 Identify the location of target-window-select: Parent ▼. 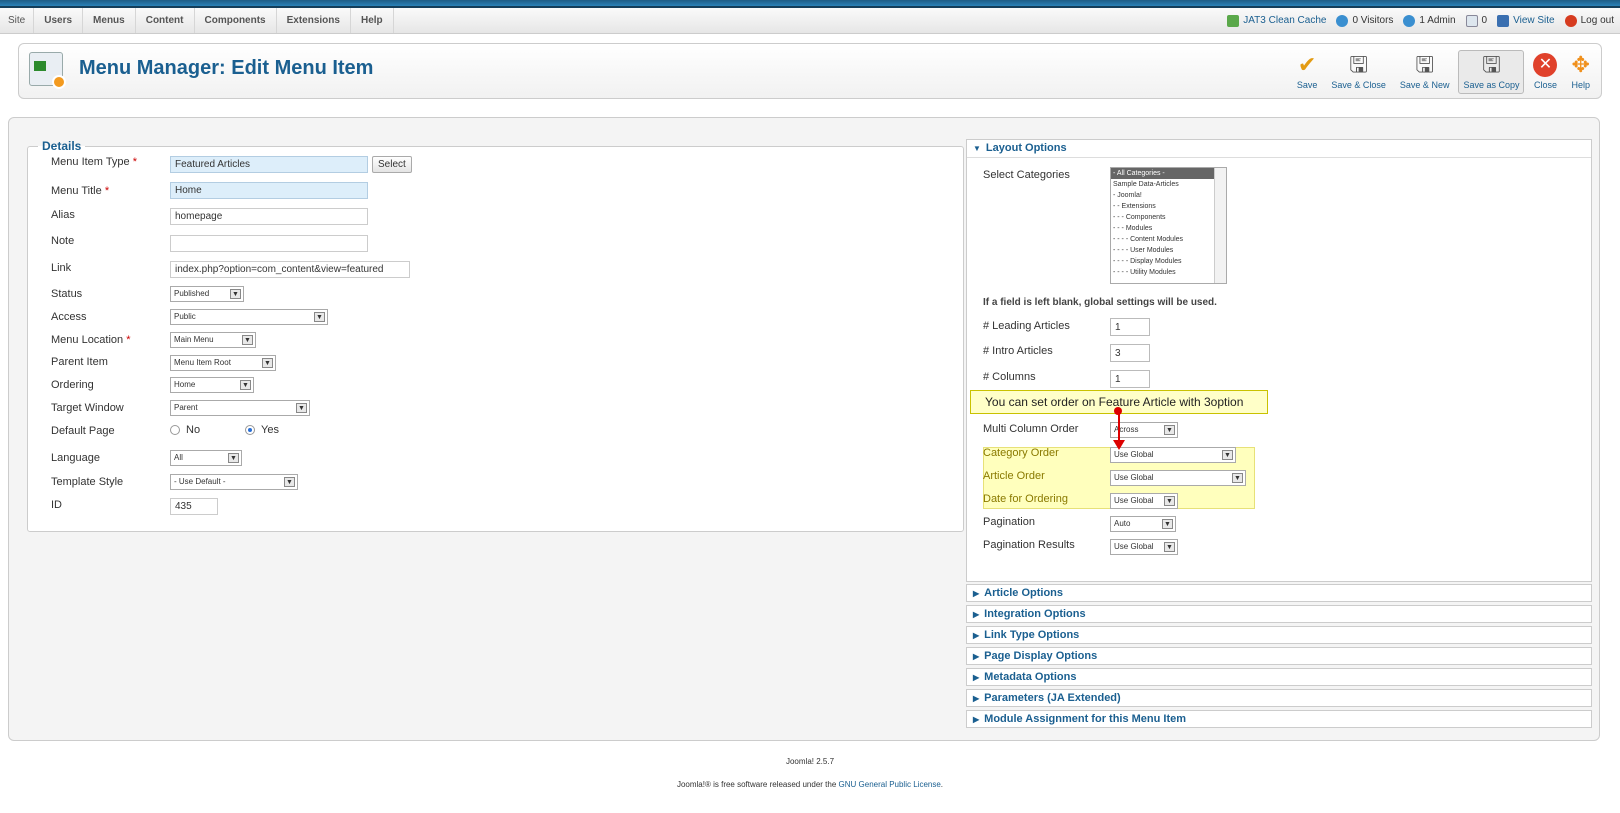
(240, 408).